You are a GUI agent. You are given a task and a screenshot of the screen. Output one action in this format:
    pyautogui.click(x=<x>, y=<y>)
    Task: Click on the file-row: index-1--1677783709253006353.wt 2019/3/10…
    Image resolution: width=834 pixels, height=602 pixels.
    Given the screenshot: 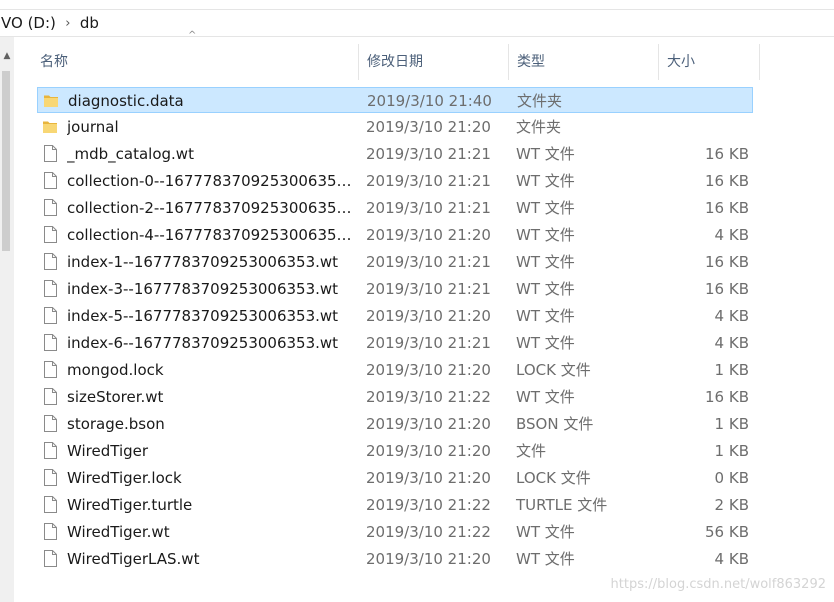 What is the action you would take?
    pyautogui.click(x=395, y=262)
    